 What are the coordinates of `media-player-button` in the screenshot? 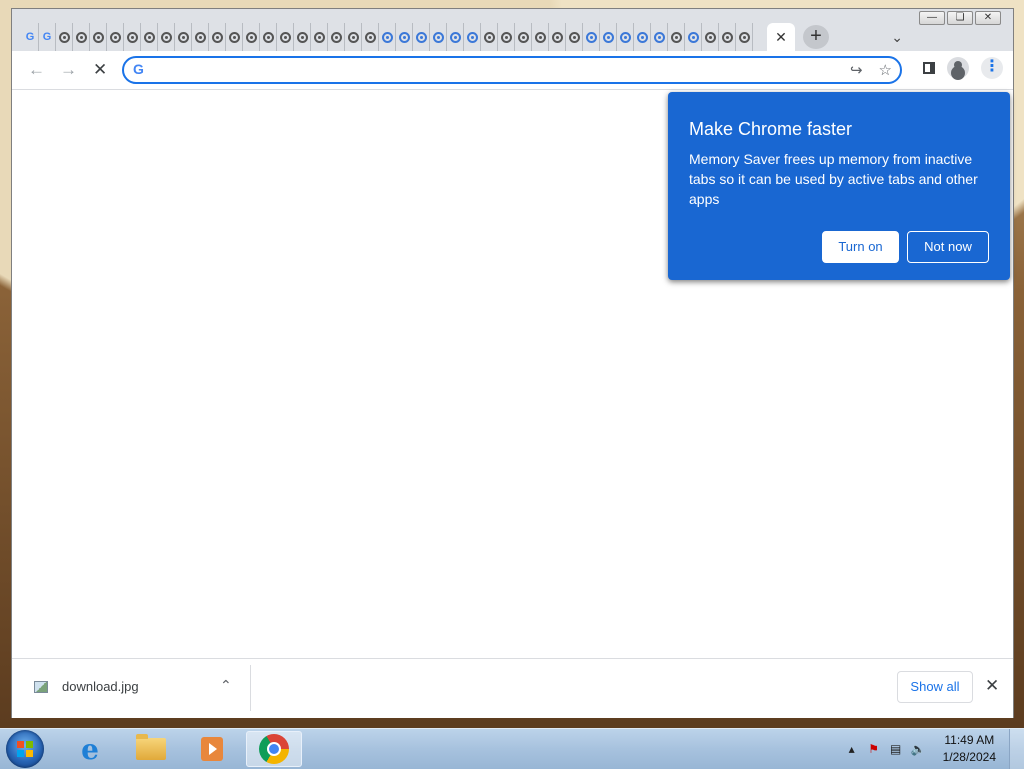 It's located at (212, 749).